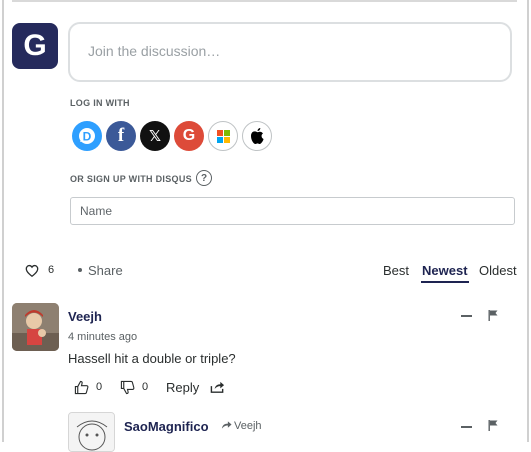 The image size is (531, 452). I want to click on heart-icon, so click(32, 271).